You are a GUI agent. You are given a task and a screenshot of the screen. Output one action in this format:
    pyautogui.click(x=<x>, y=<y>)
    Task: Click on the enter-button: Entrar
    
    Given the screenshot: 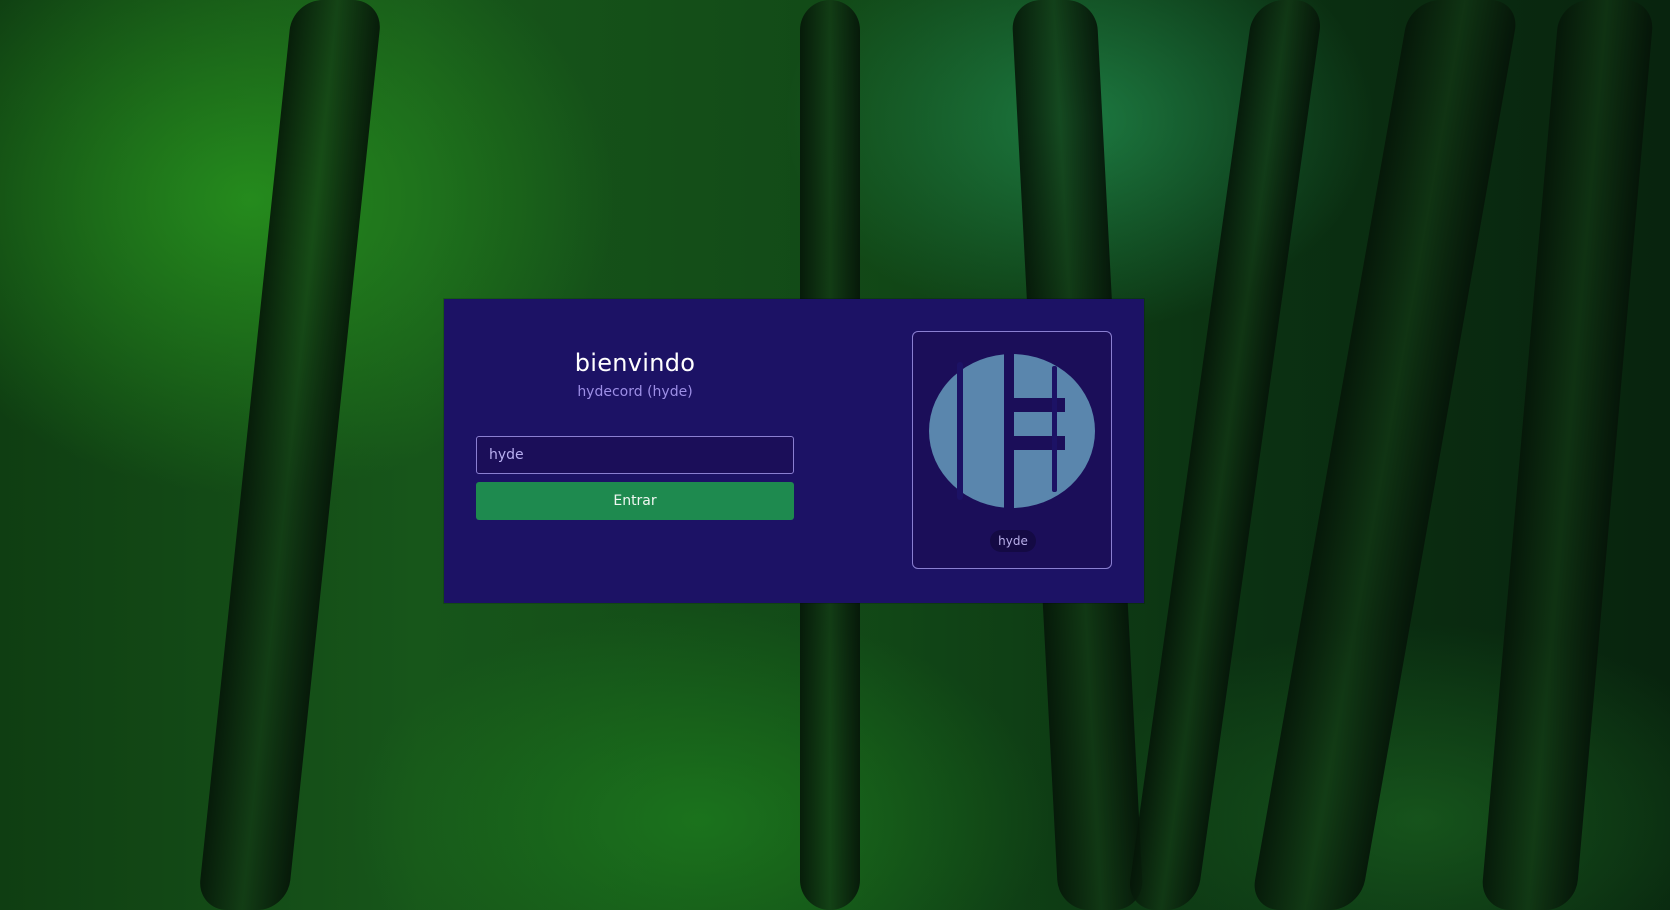 What is the action you would take?
    pyautogui.click(x=635, y=501)
    